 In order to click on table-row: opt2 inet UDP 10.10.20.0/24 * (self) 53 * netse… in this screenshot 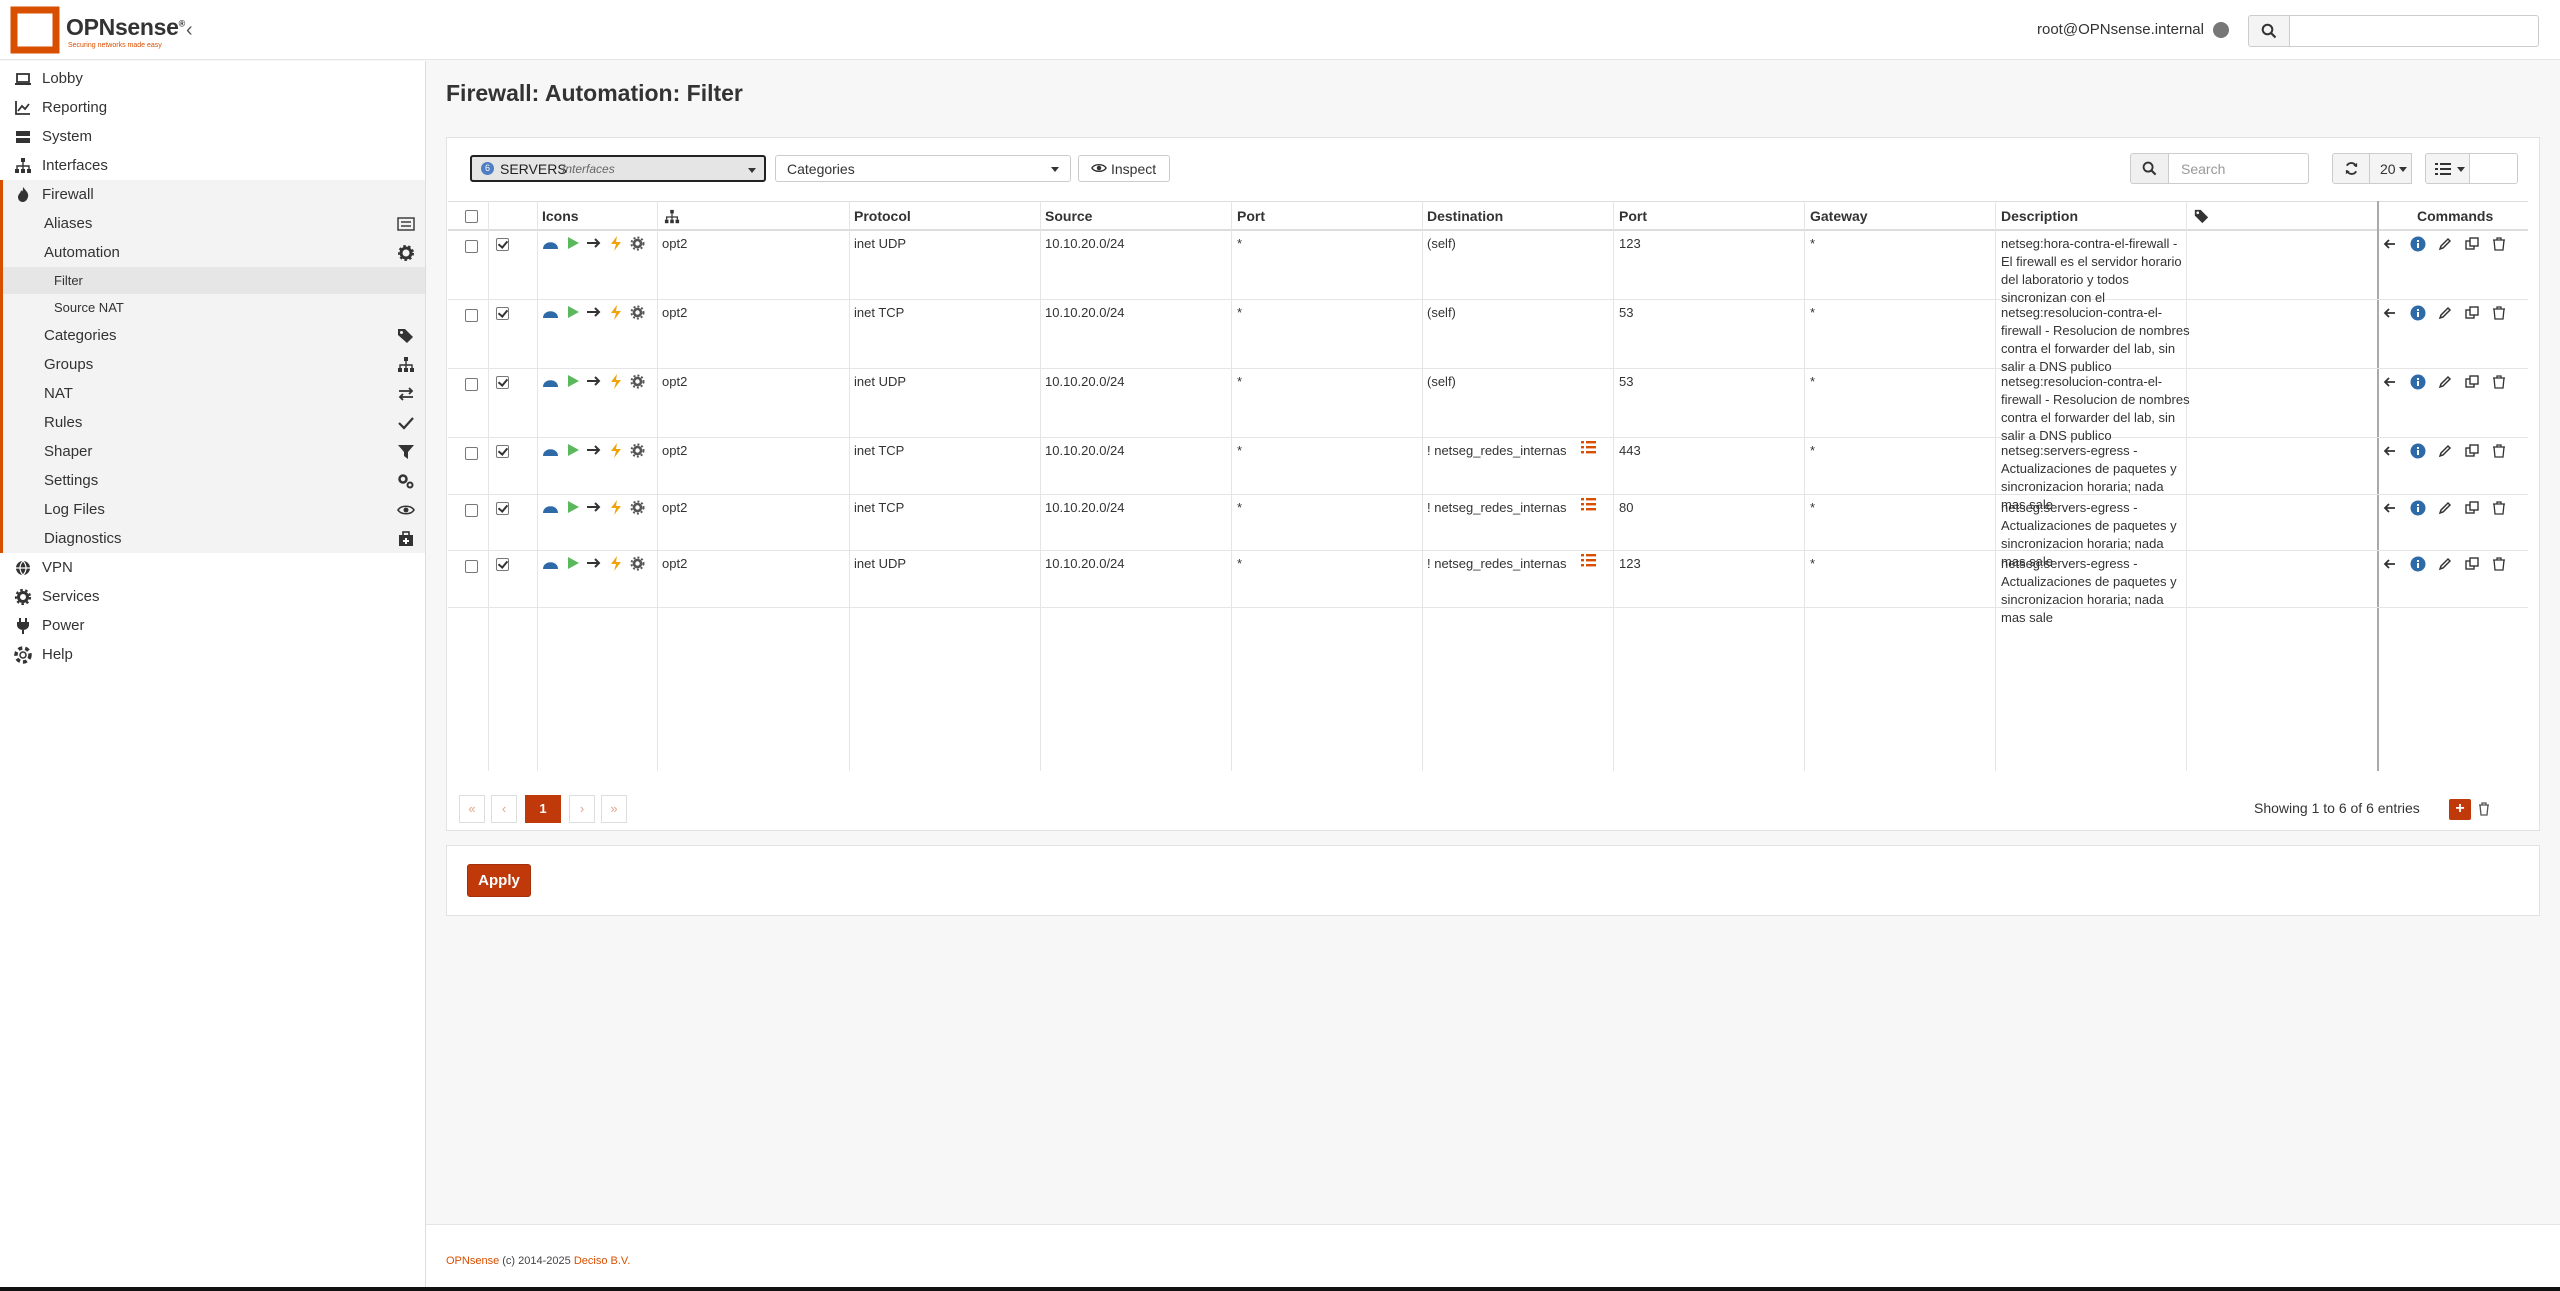, I will do `click(1488, 406)`.